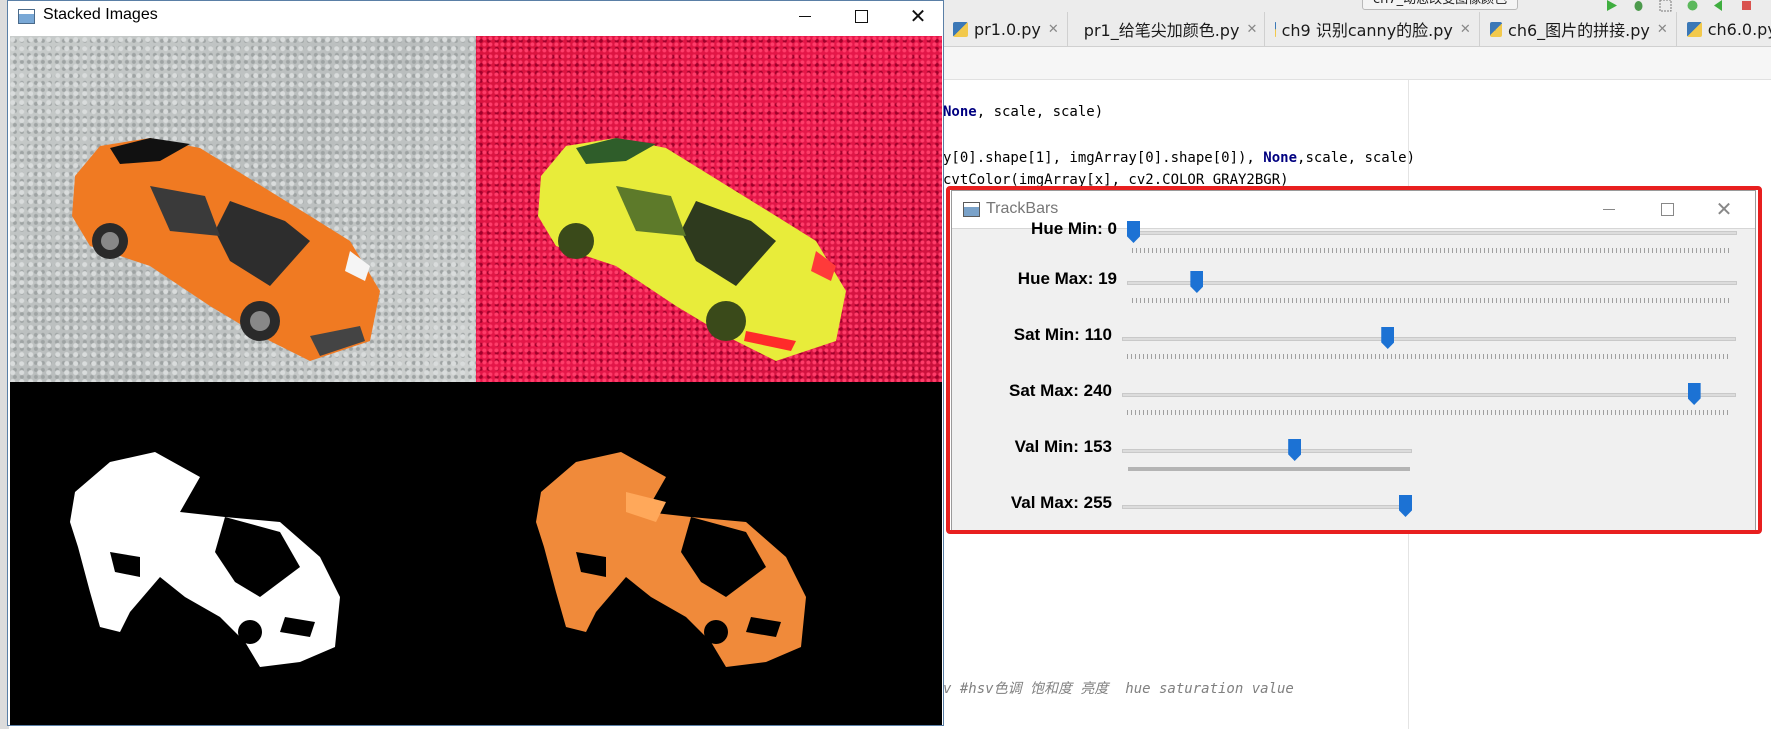 This screenshot has height=729, width=1771. What do you see at coordinates (1161, 30) in the screenshot?
I see `editor-tab-label: pr1_给笔尖加颜色.py` at bounding box center [1161, 30].